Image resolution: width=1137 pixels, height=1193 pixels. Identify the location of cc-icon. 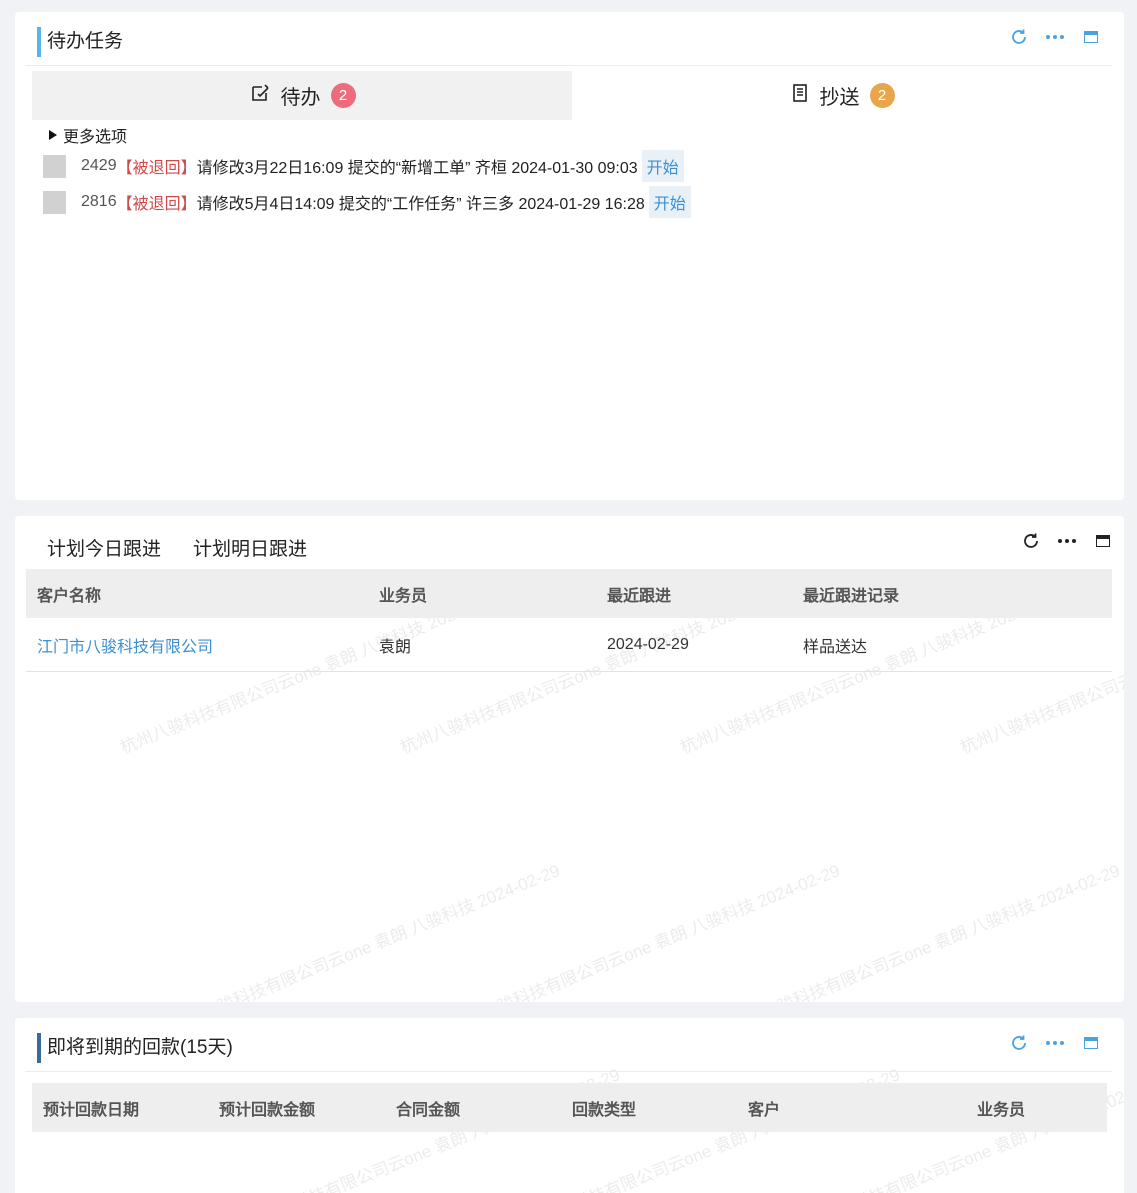
(800, 96).